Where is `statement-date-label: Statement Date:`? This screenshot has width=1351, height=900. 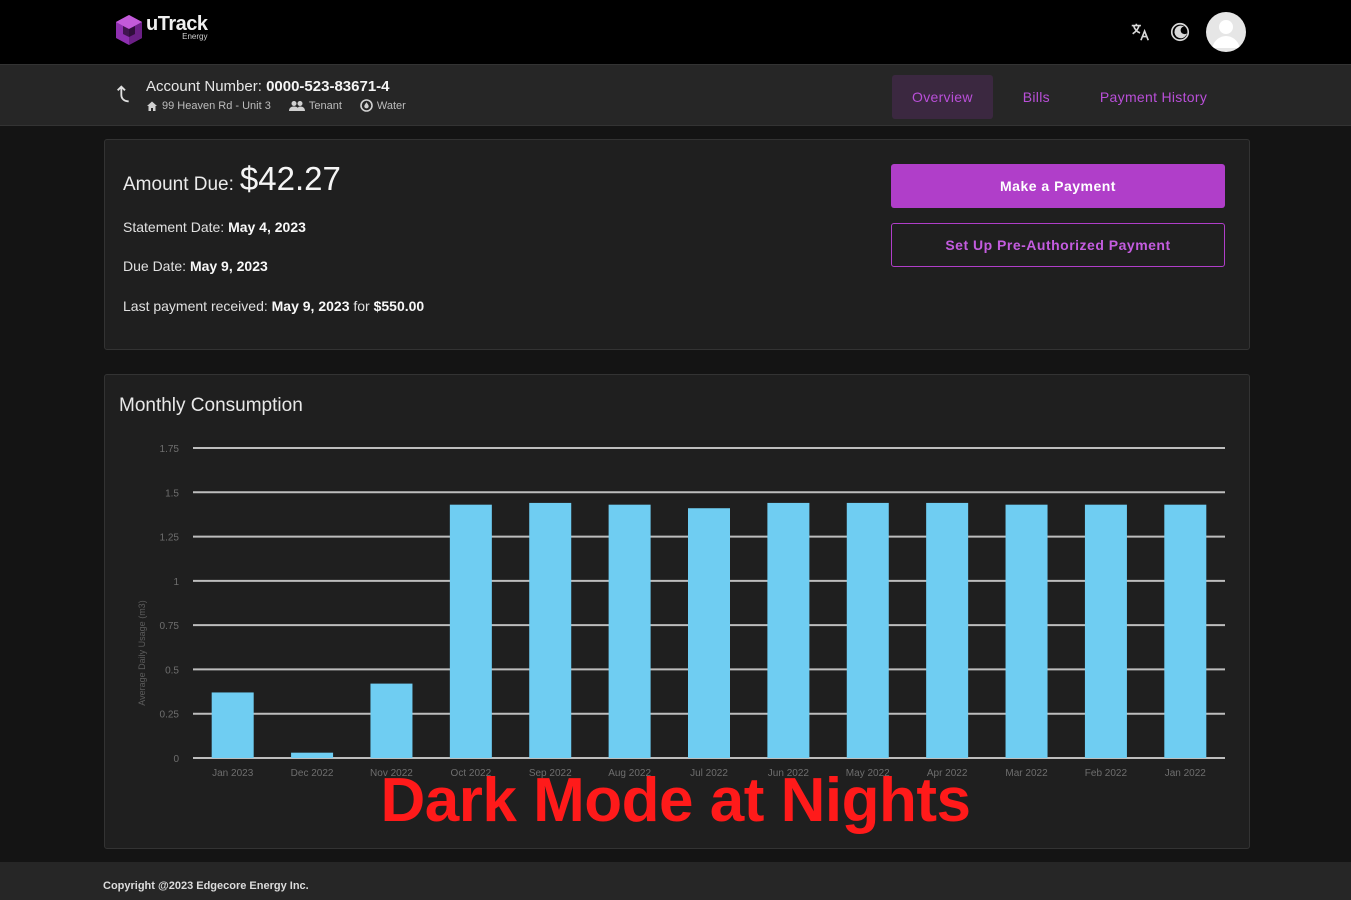 statement-date-label: Statement Date: is located at coordinates (174, 227).